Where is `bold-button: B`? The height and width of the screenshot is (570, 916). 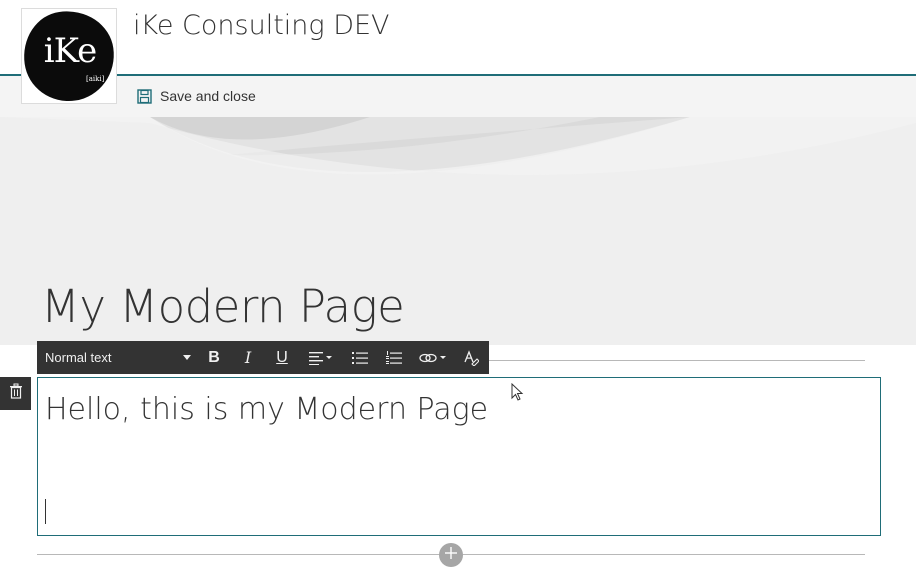 bold-button: B is located at coordinates (214, 357).